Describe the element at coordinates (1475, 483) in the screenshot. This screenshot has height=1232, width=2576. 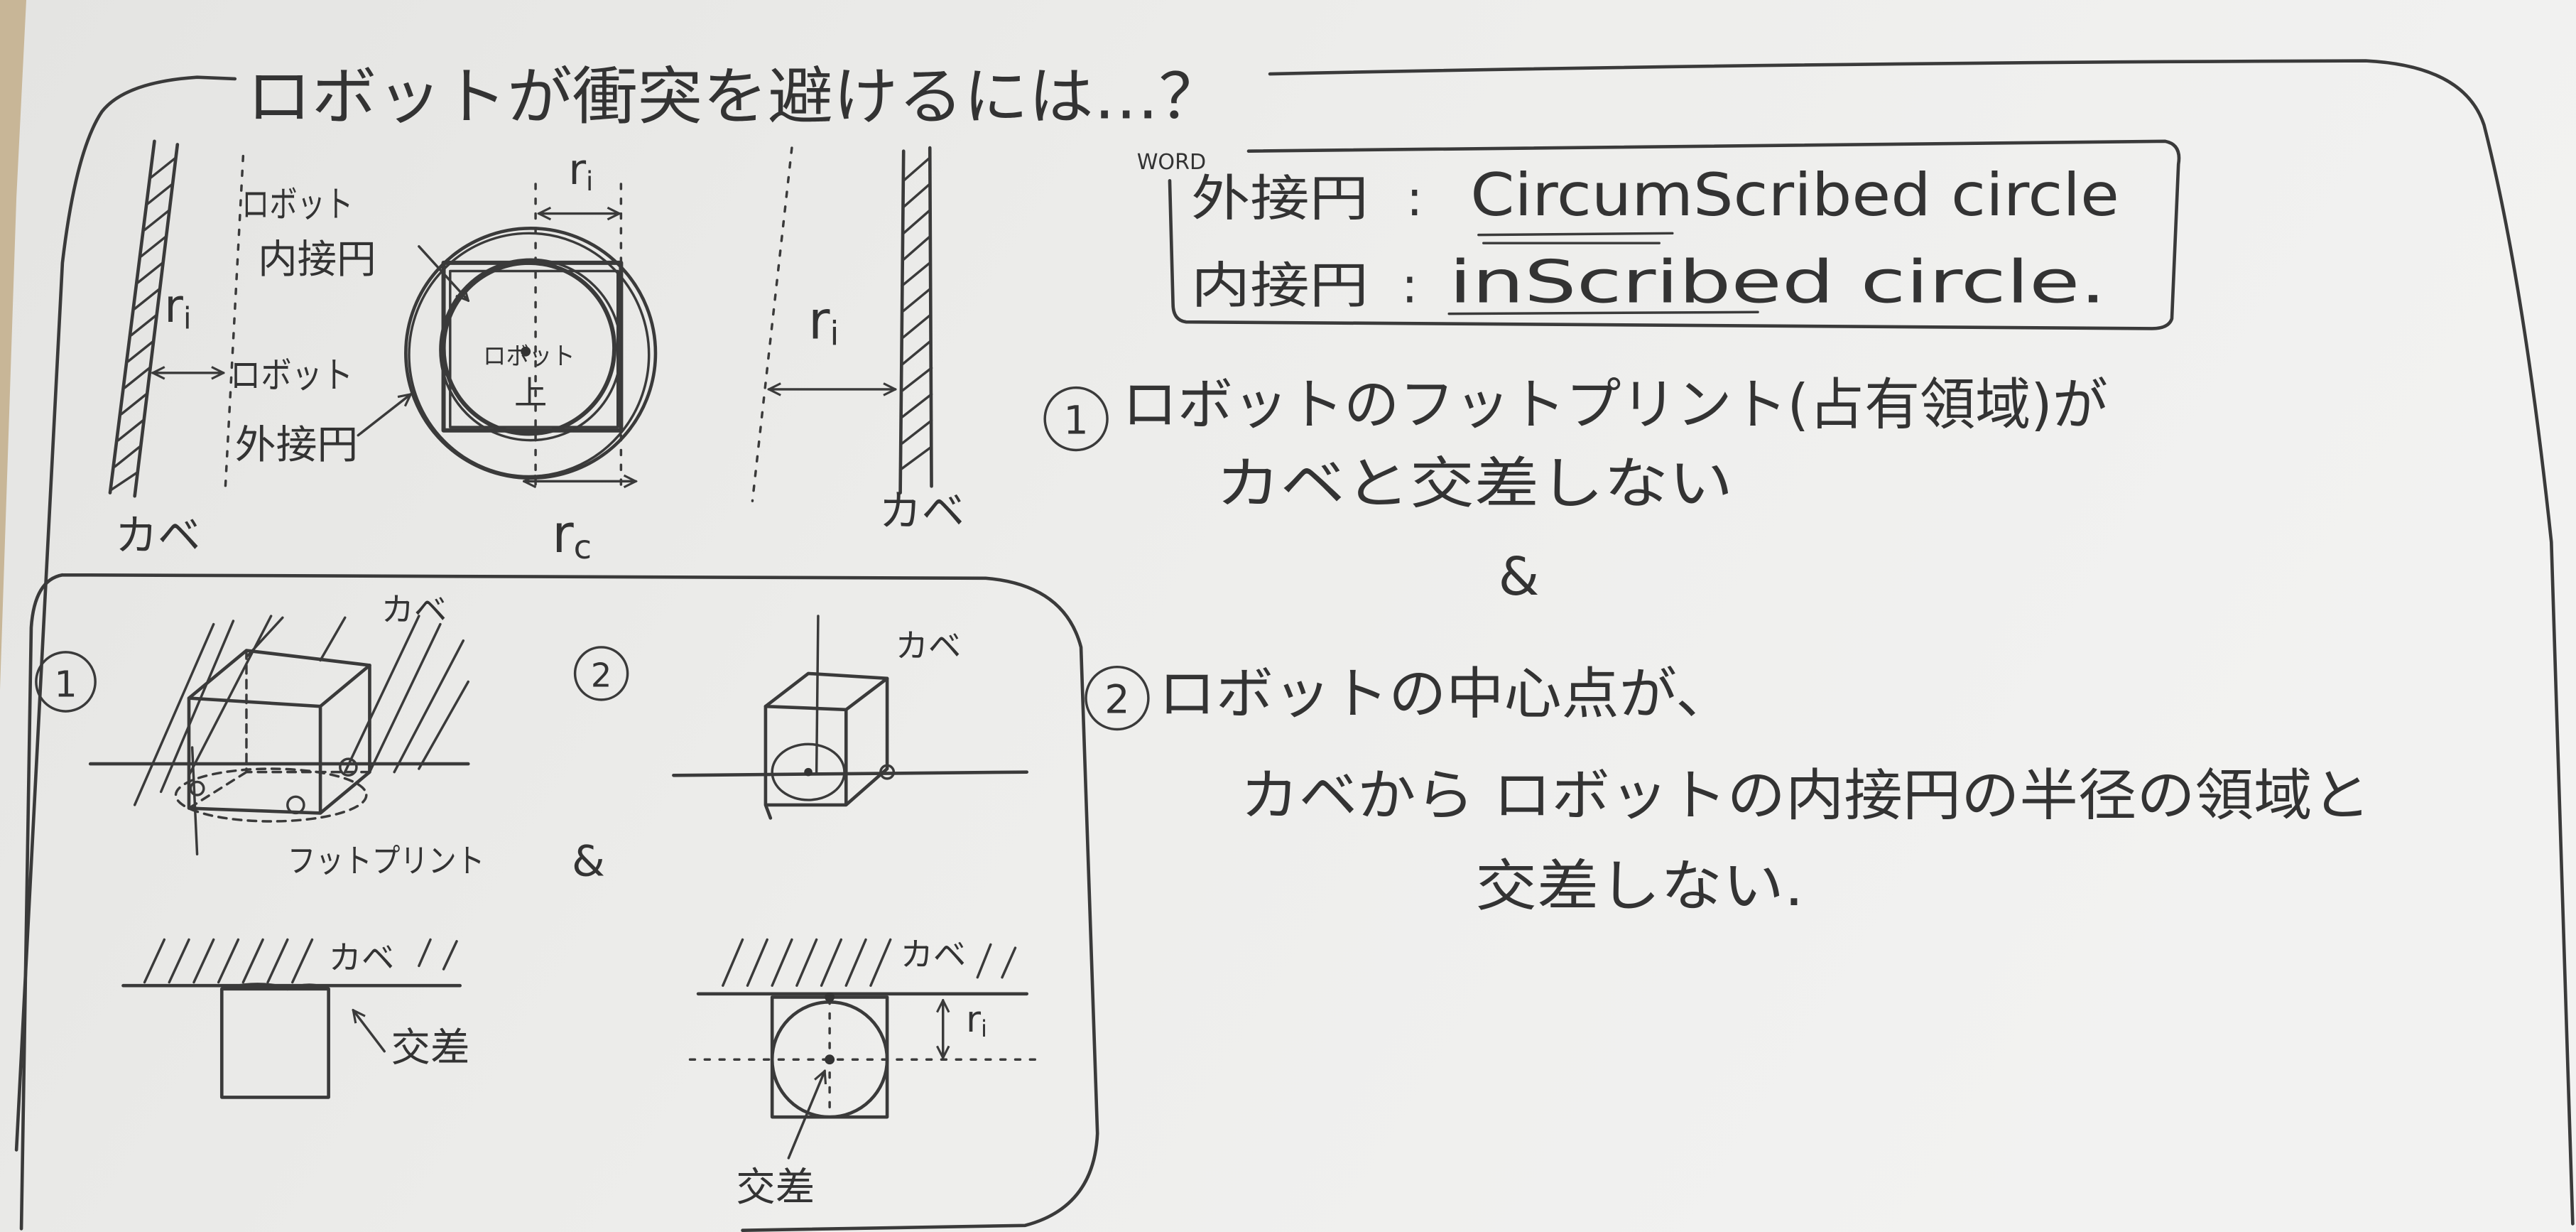
I see `condition-one-line2: カベと交差しない` at that location.